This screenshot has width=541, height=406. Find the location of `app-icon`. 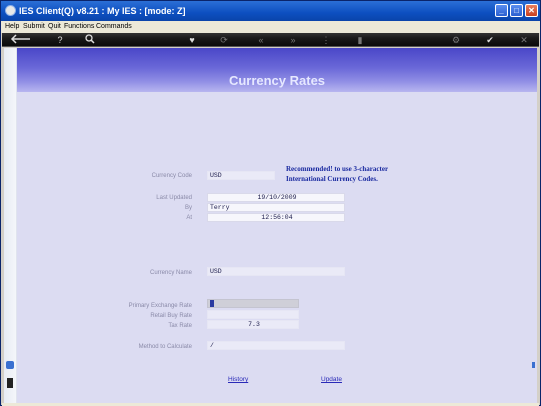

app-icon is located at coordinates (10, 10).